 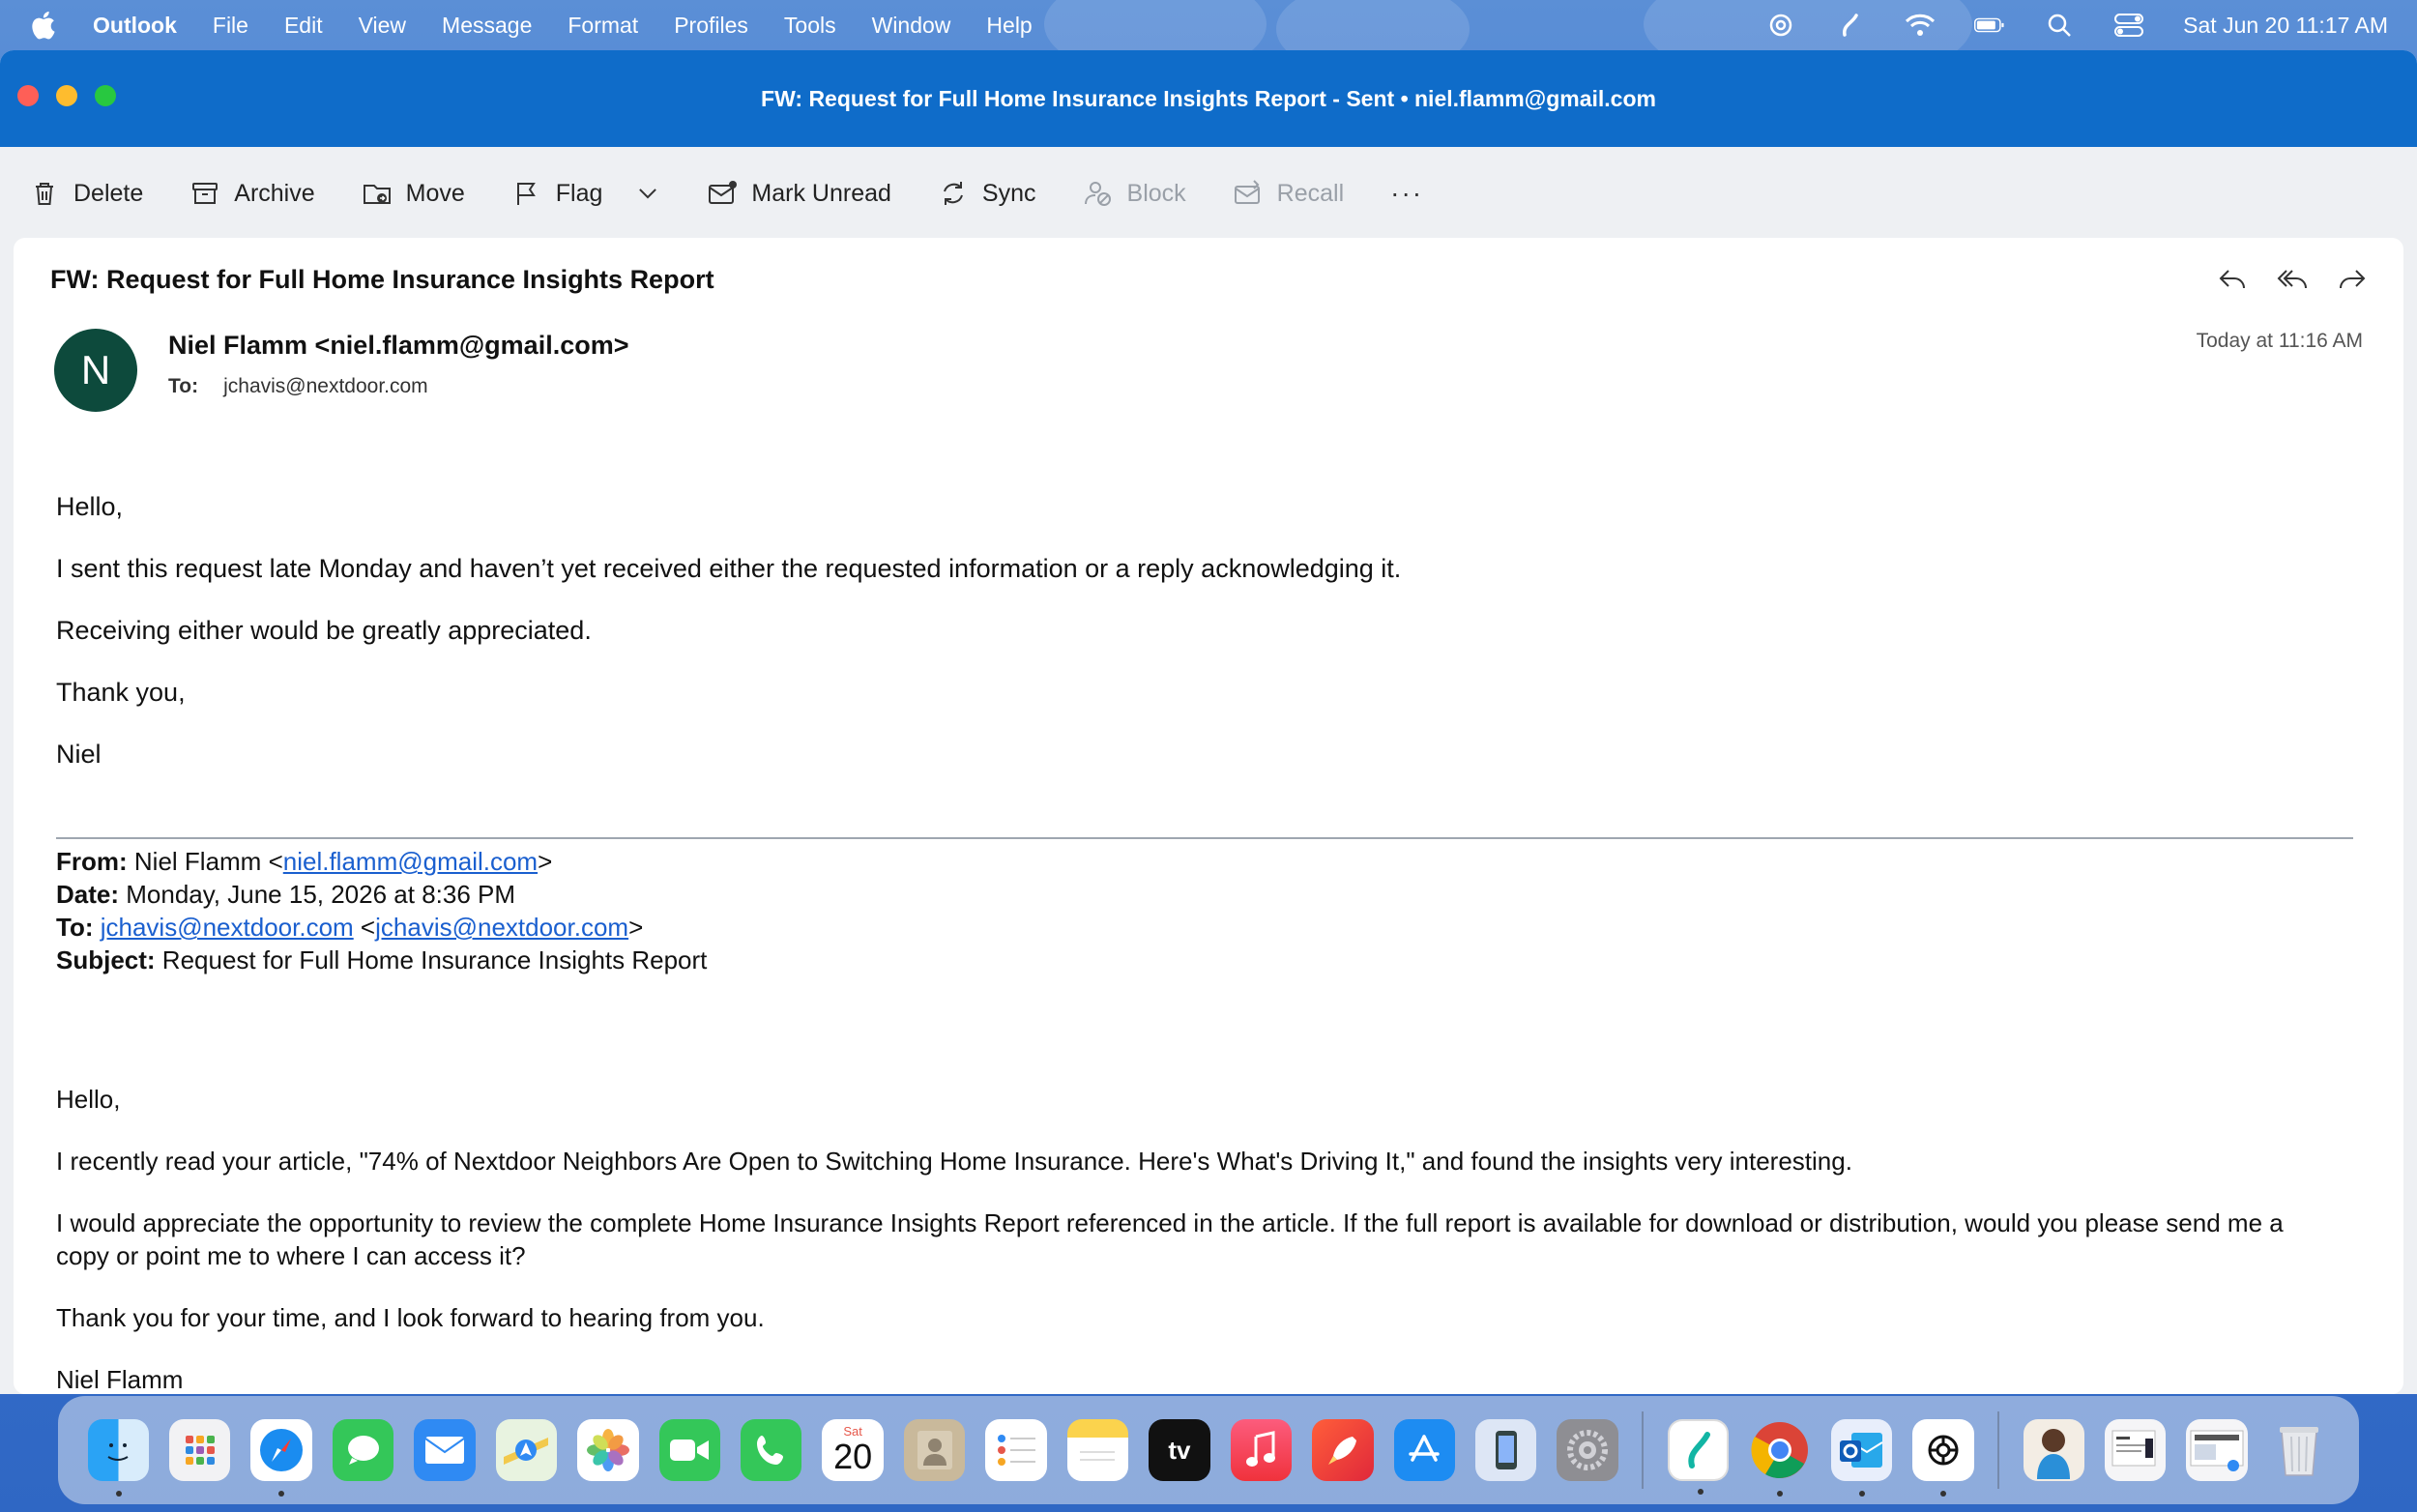 What do you see at coordinates (286, 894) in the screenshot?
I see `forwarded-date: Date: Monday, June 15, 2026 at 8:36 PM` at bounding box center [286, 894].